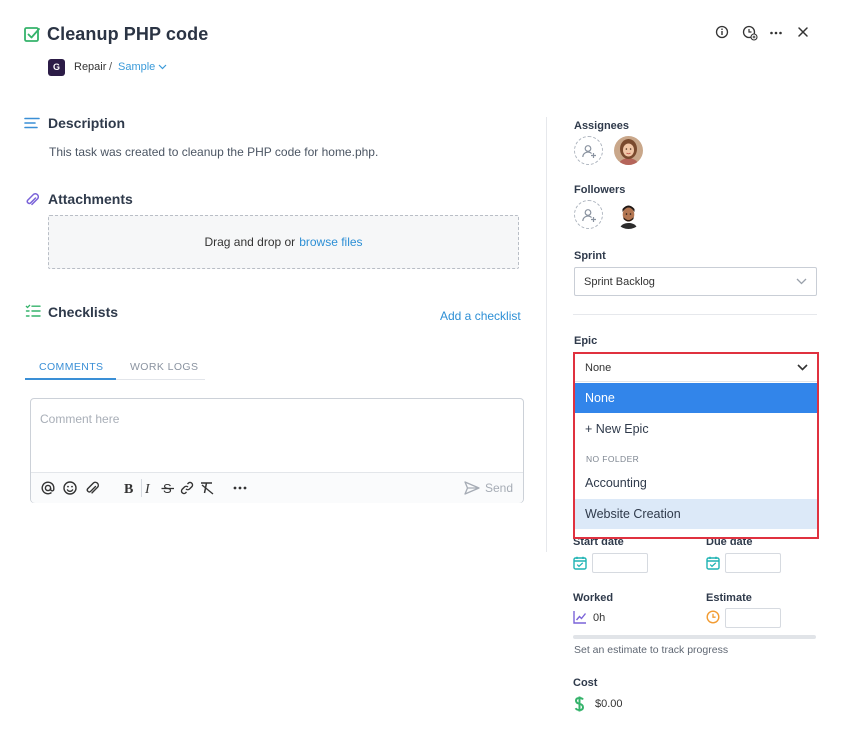 This screenshot has height=731, width=841. Describe the element at coordinates (695, 314) in the screenshot. I see `section-divider` at that location.